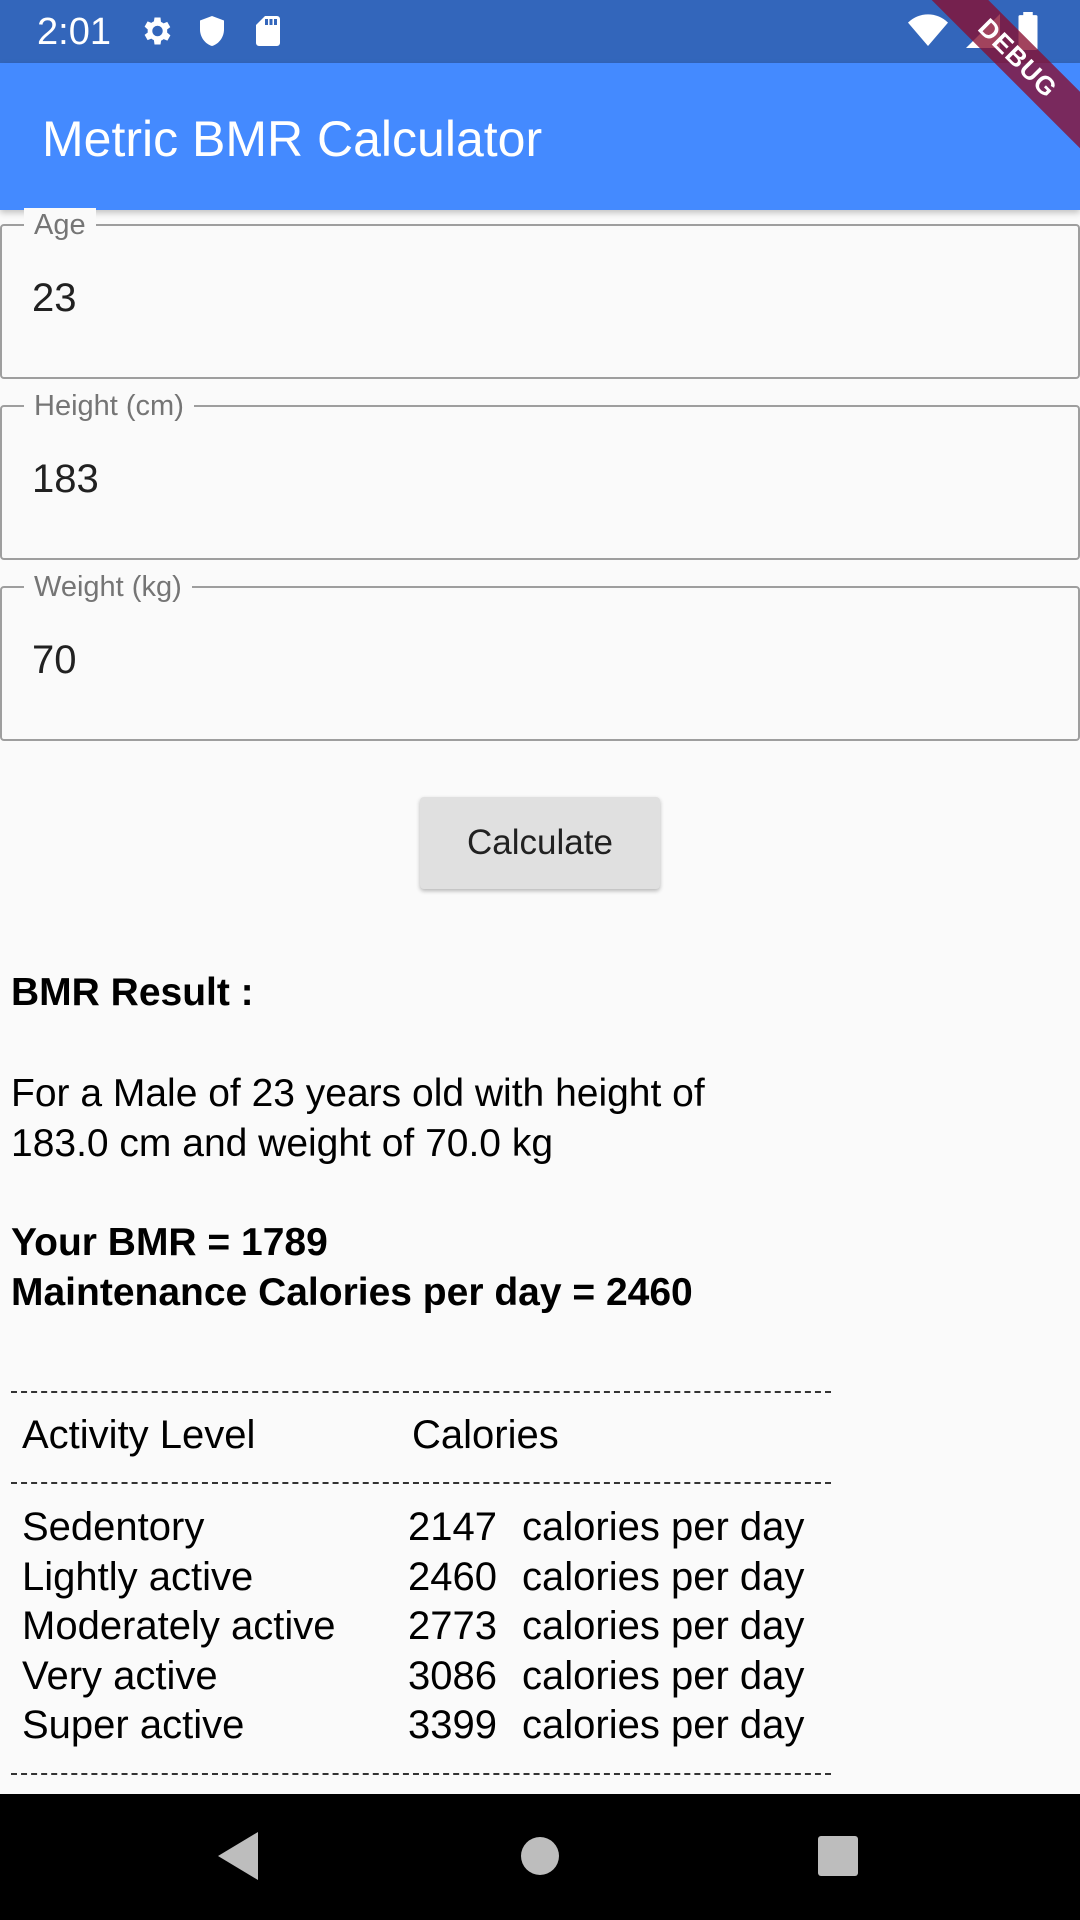  Describe the element at coordinates (1028, 31) in the screenshot. I see `battery-icon` at that location.